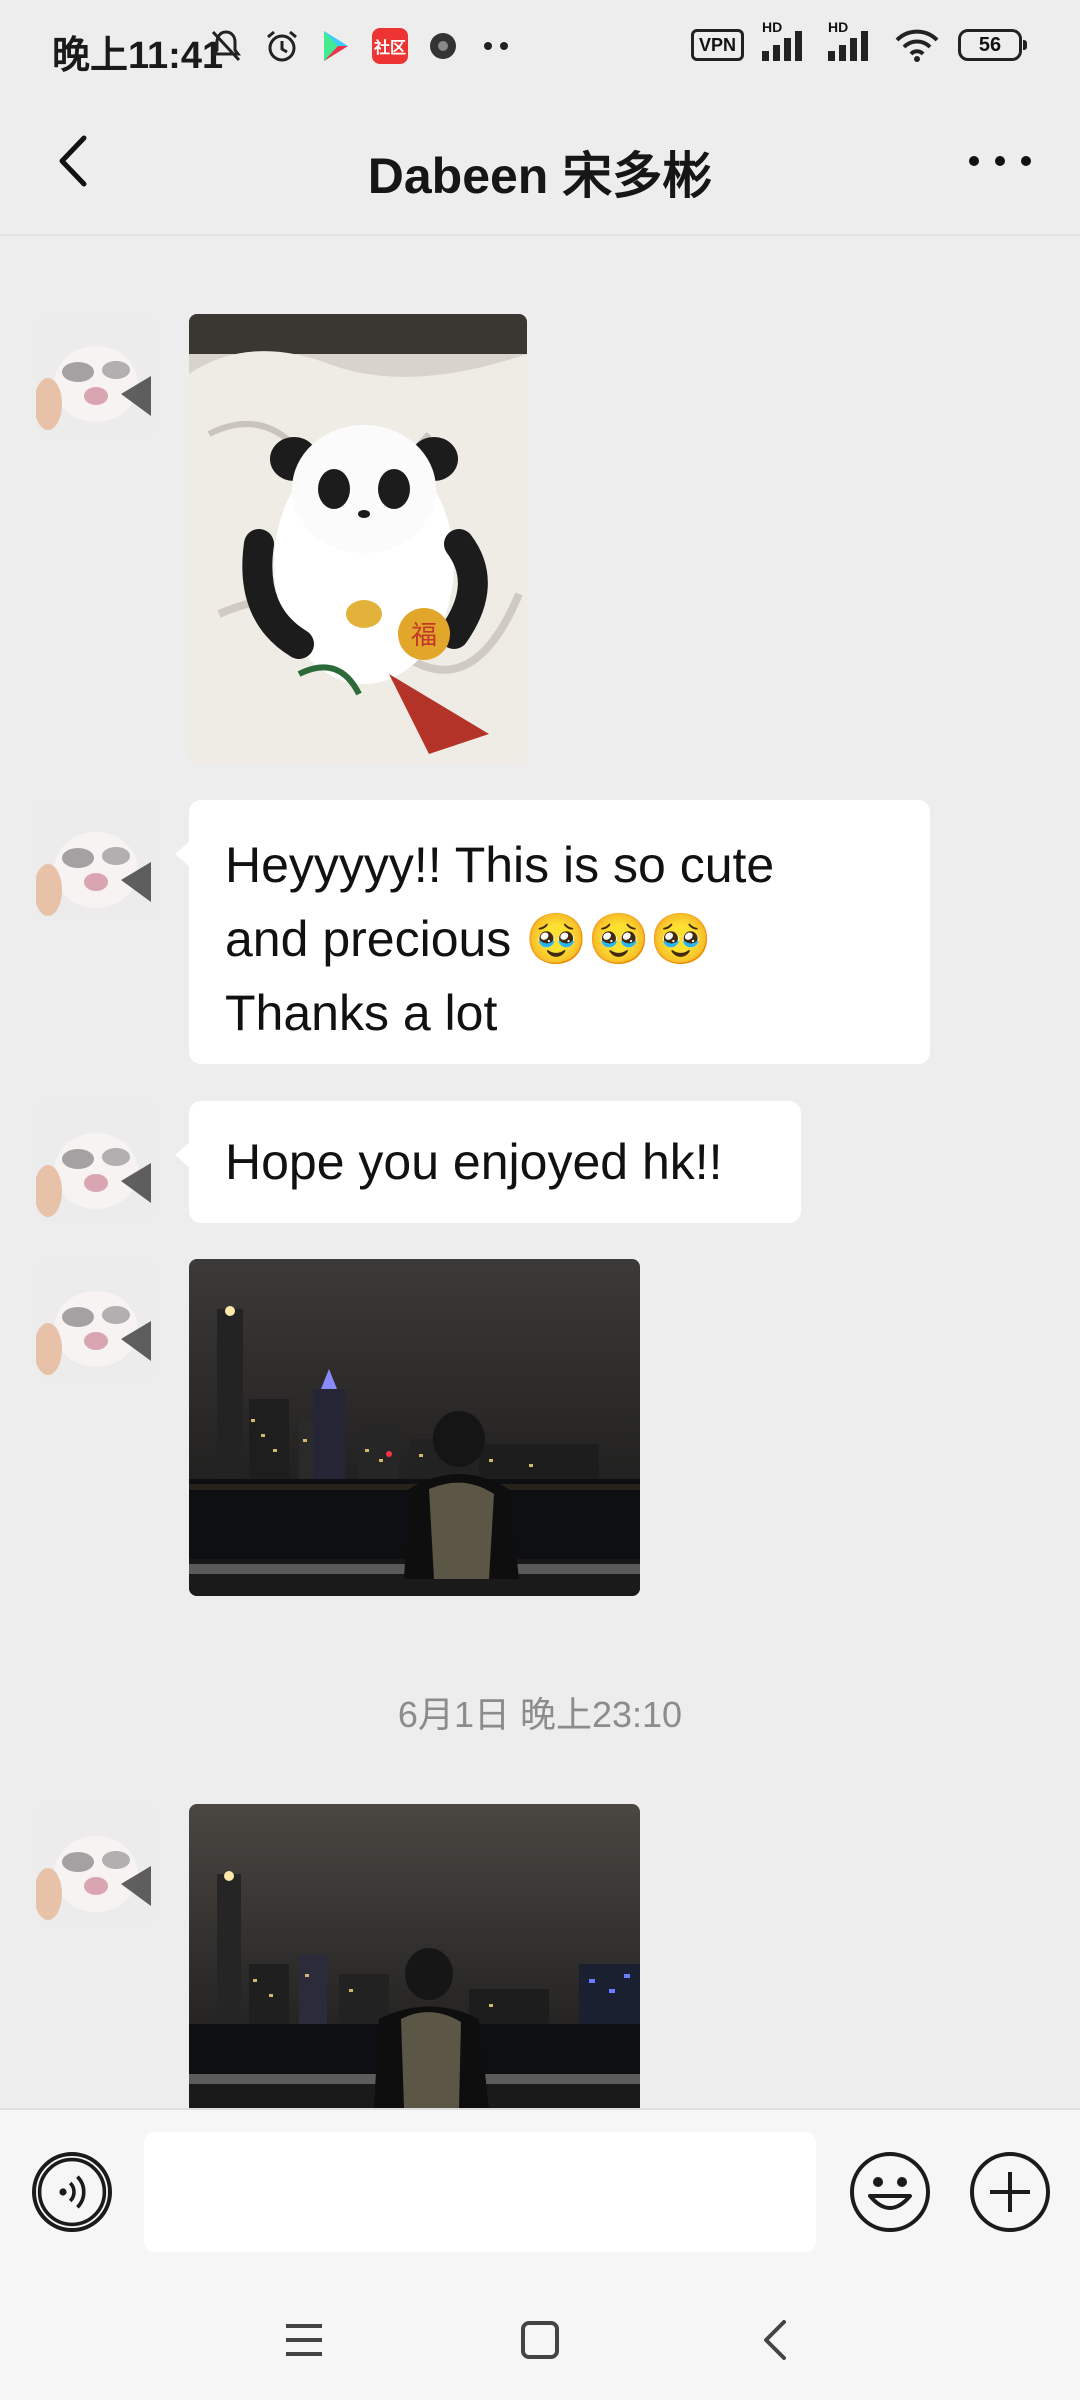 This screenshot has width=1080, height=2400. Describe the element at coordinates (992, 45) in the screenshot. I see `battery-indicator: 56` at that location.